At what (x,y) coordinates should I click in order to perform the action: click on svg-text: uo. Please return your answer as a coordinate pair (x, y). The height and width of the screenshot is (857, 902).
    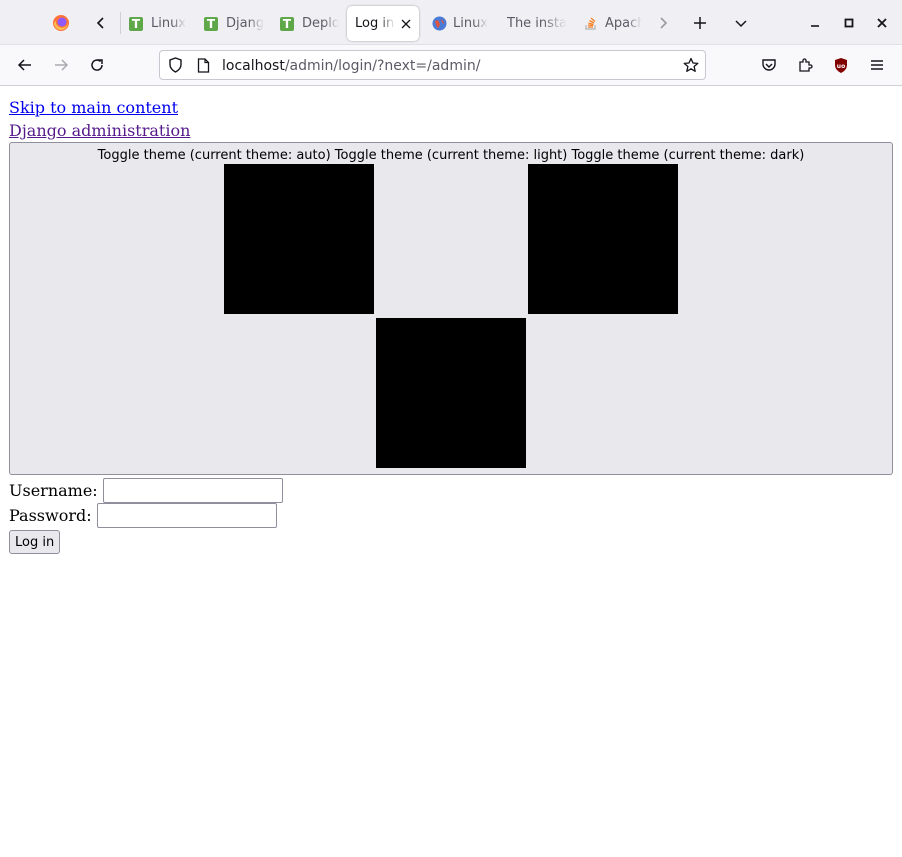
    Looking at the image, I should click on (841, 66).